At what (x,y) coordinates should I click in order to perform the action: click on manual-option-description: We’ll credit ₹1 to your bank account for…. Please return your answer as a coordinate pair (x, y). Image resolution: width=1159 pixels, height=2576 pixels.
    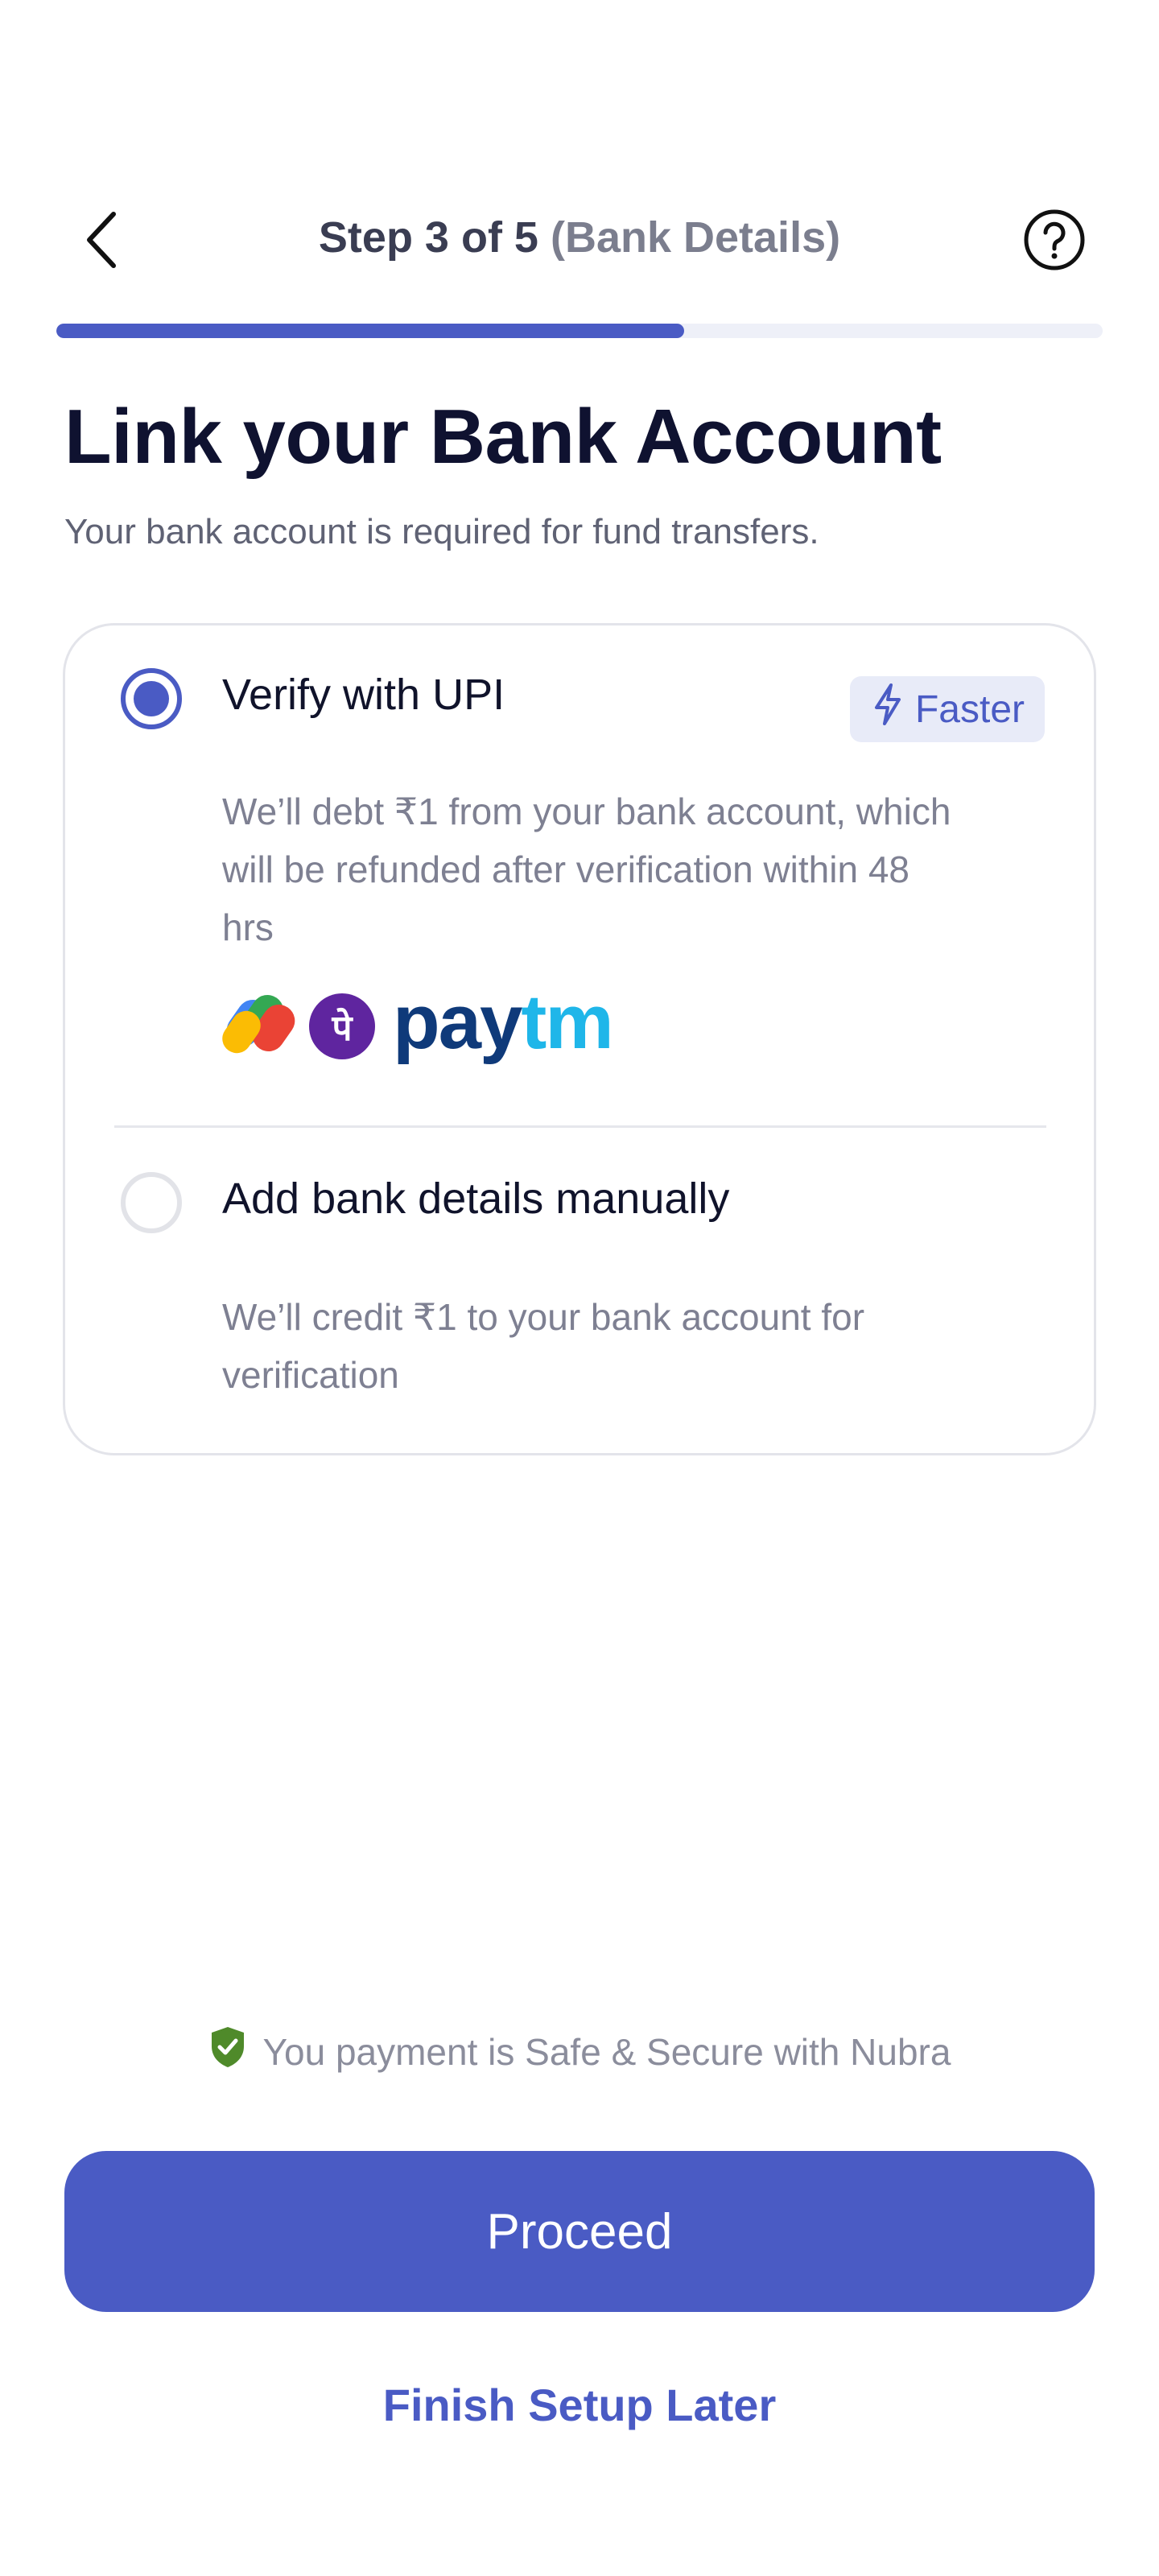
    Looking at the image, I should click on (543, 1346).